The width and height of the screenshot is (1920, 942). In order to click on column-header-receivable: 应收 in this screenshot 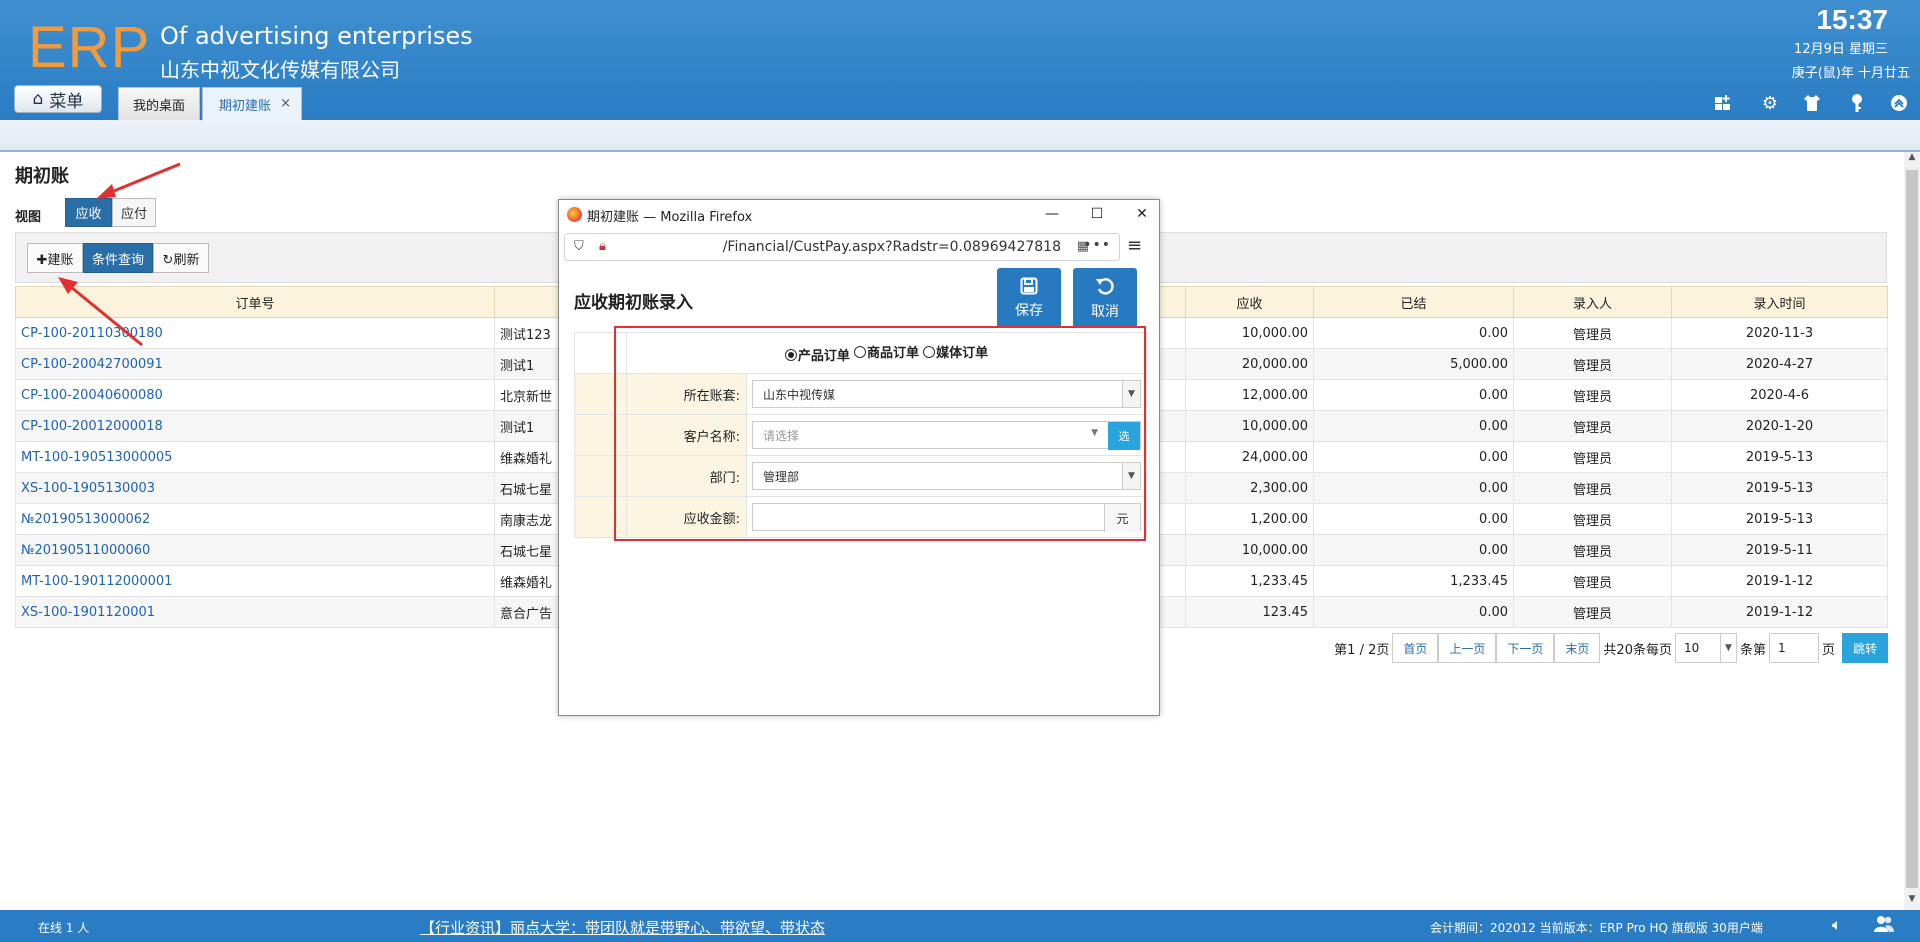, I will do `click(1249, 302)`.